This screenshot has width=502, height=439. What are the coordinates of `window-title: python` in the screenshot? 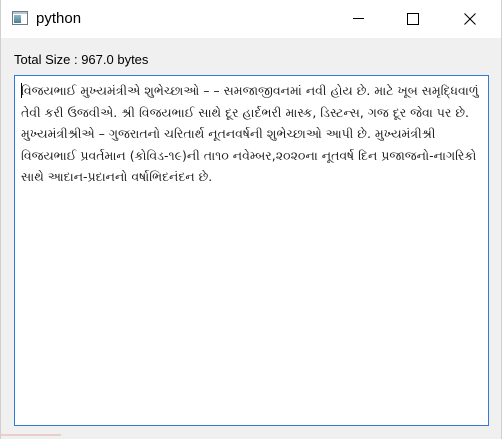 It's located at (59, 18).